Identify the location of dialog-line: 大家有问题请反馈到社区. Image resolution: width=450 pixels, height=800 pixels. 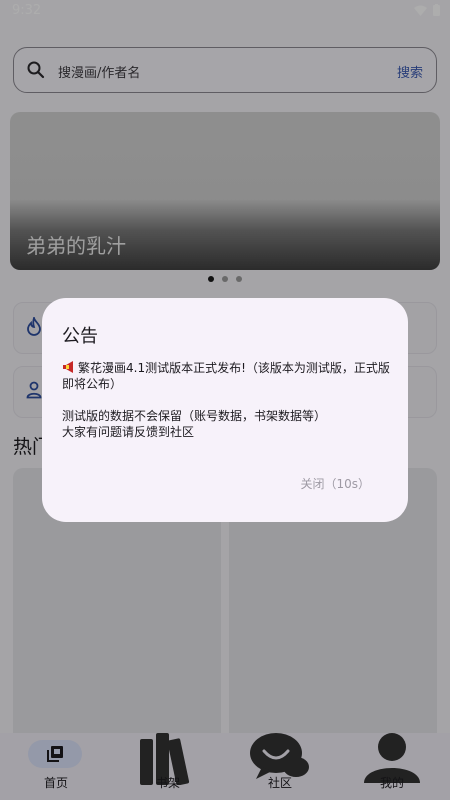
(128, 432).